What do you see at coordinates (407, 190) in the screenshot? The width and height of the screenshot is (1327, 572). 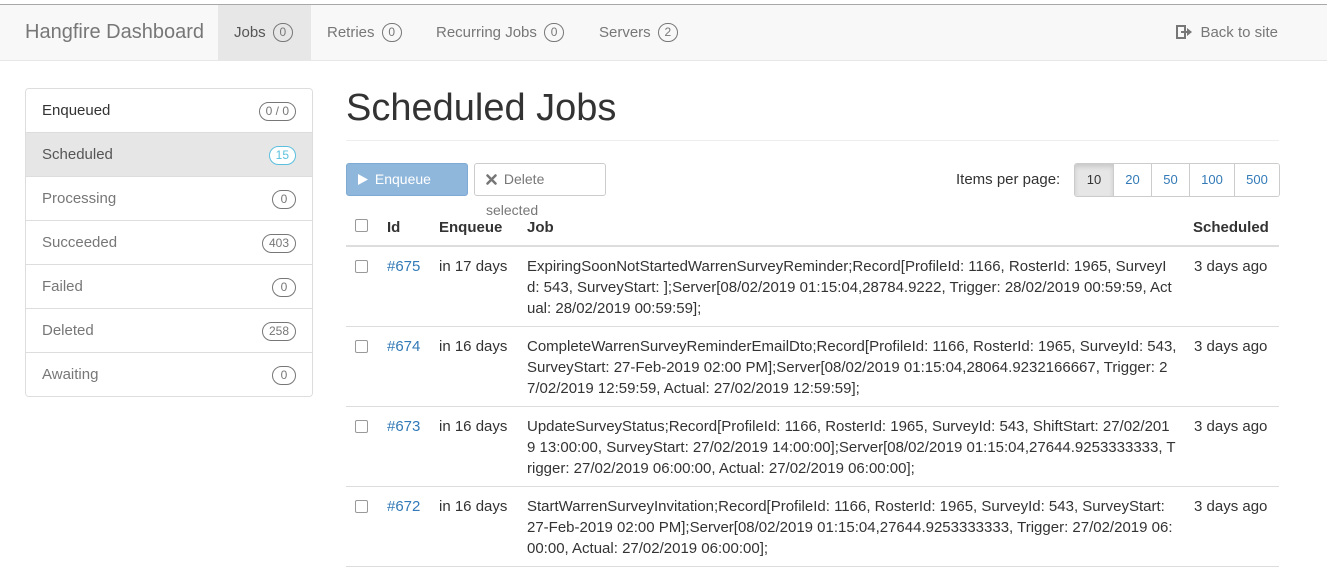 I see `enqueue-now-button: Enqueue now` at bounding box center [407, 190].